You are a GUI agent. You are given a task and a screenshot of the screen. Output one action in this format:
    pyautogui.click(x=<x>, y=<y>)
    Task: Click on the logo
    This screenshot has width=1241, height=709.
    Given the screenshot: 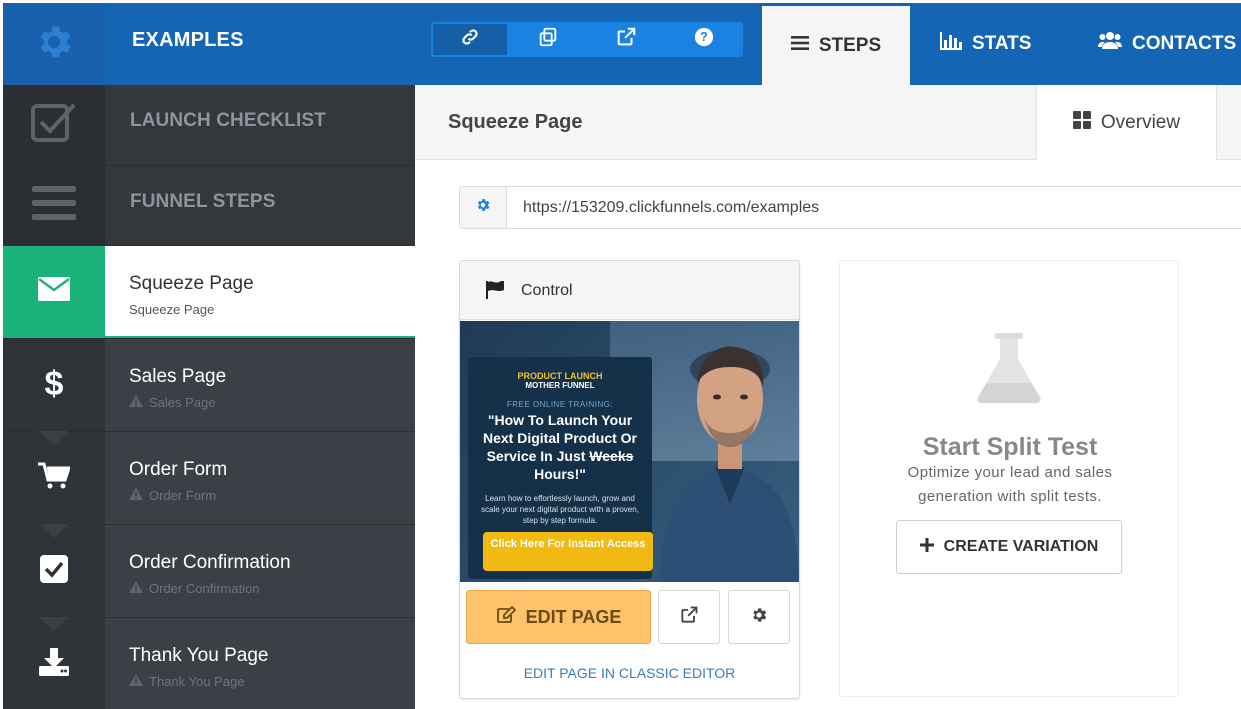 What is the action you would take?
    pyautogui.click(x=54, y=44)
    